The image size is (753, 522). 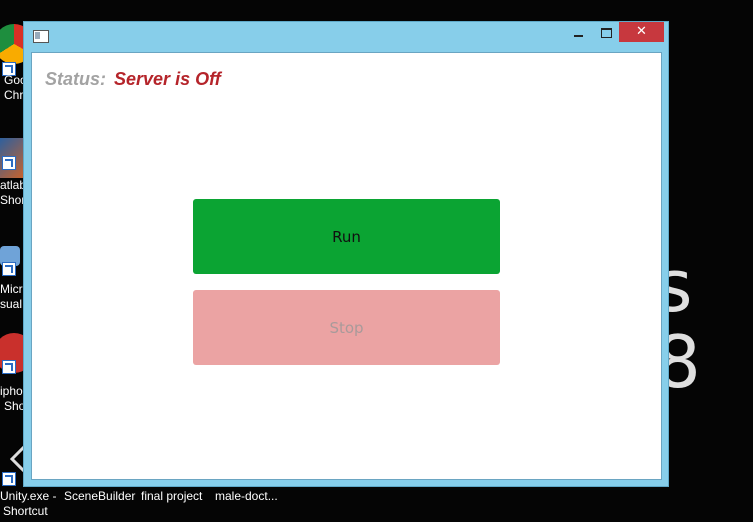 I want to click on wallpaper-logo-text: s 8, so click(x=687, y=324).